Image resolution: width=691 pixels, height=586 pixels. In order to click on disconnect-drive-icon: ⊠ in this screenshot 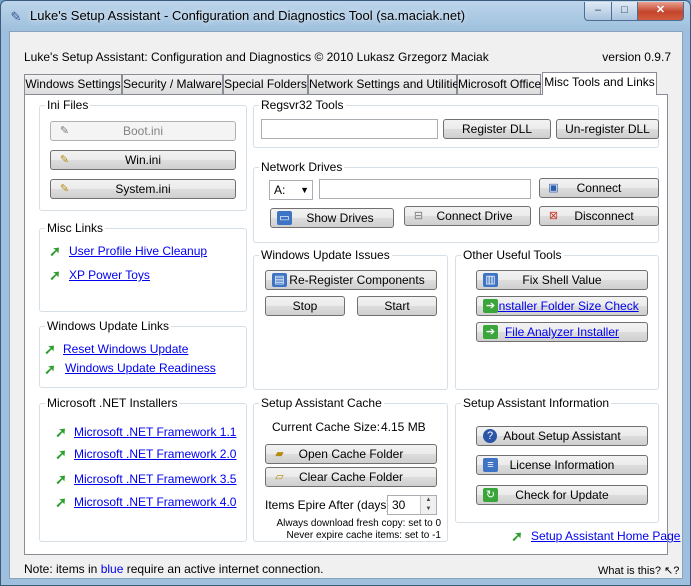, I will do `click(553, 216)`.